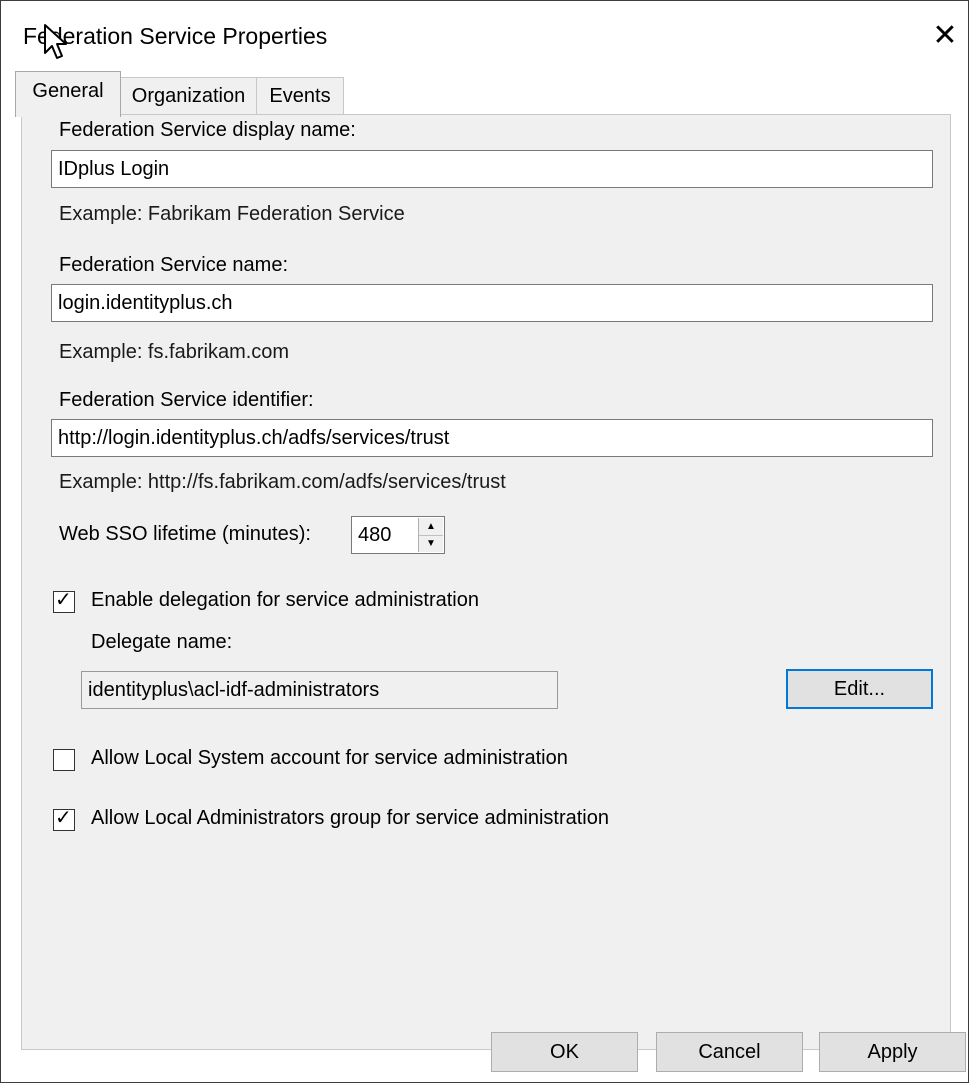 The width and height of the screenshot is (969, 1083). What do you see at coordinates (64, 760) in the screenshot?
I see `allow-local-system-checkbox` at bounding box center [64, 760].